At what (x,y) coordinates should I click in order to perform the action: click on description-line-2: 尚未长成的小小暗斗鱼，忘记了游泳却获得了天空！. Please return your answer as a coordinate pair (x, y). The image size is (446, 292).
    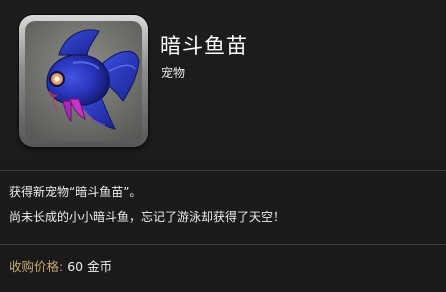
    Looking at the image, I should click on (147, 217).